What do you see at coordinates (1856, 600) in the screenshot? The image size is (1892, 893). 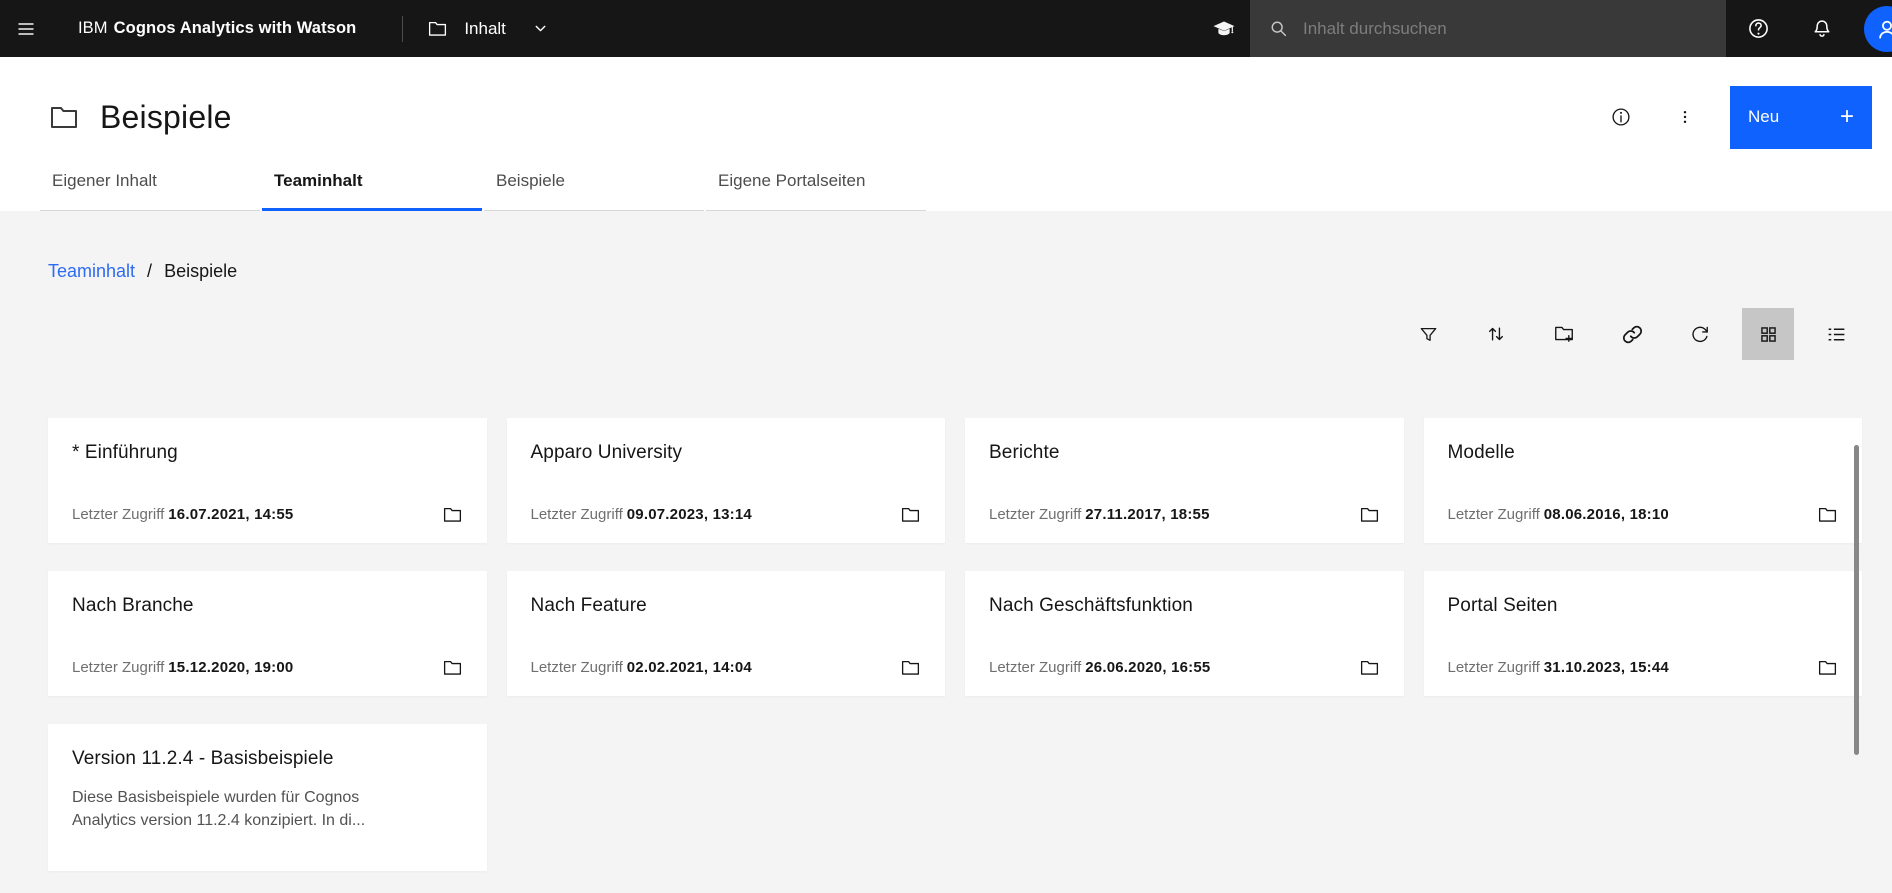 I see `vertical-scrollbar` at bounding box center [1856, 600].